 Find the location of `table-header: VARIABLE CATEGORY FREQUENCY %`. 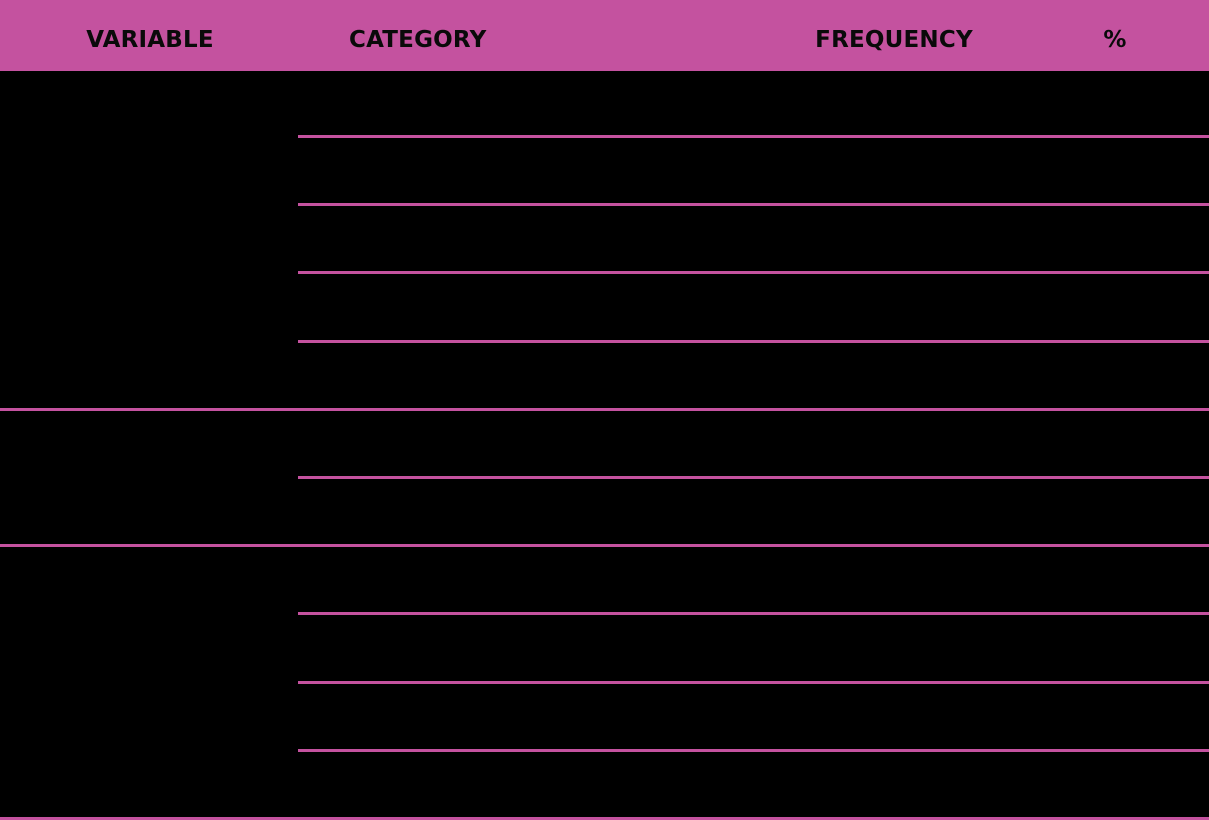

table-header: VARIABLE CATEGORY FREQUENCY % is located at coordinates (604, 35).